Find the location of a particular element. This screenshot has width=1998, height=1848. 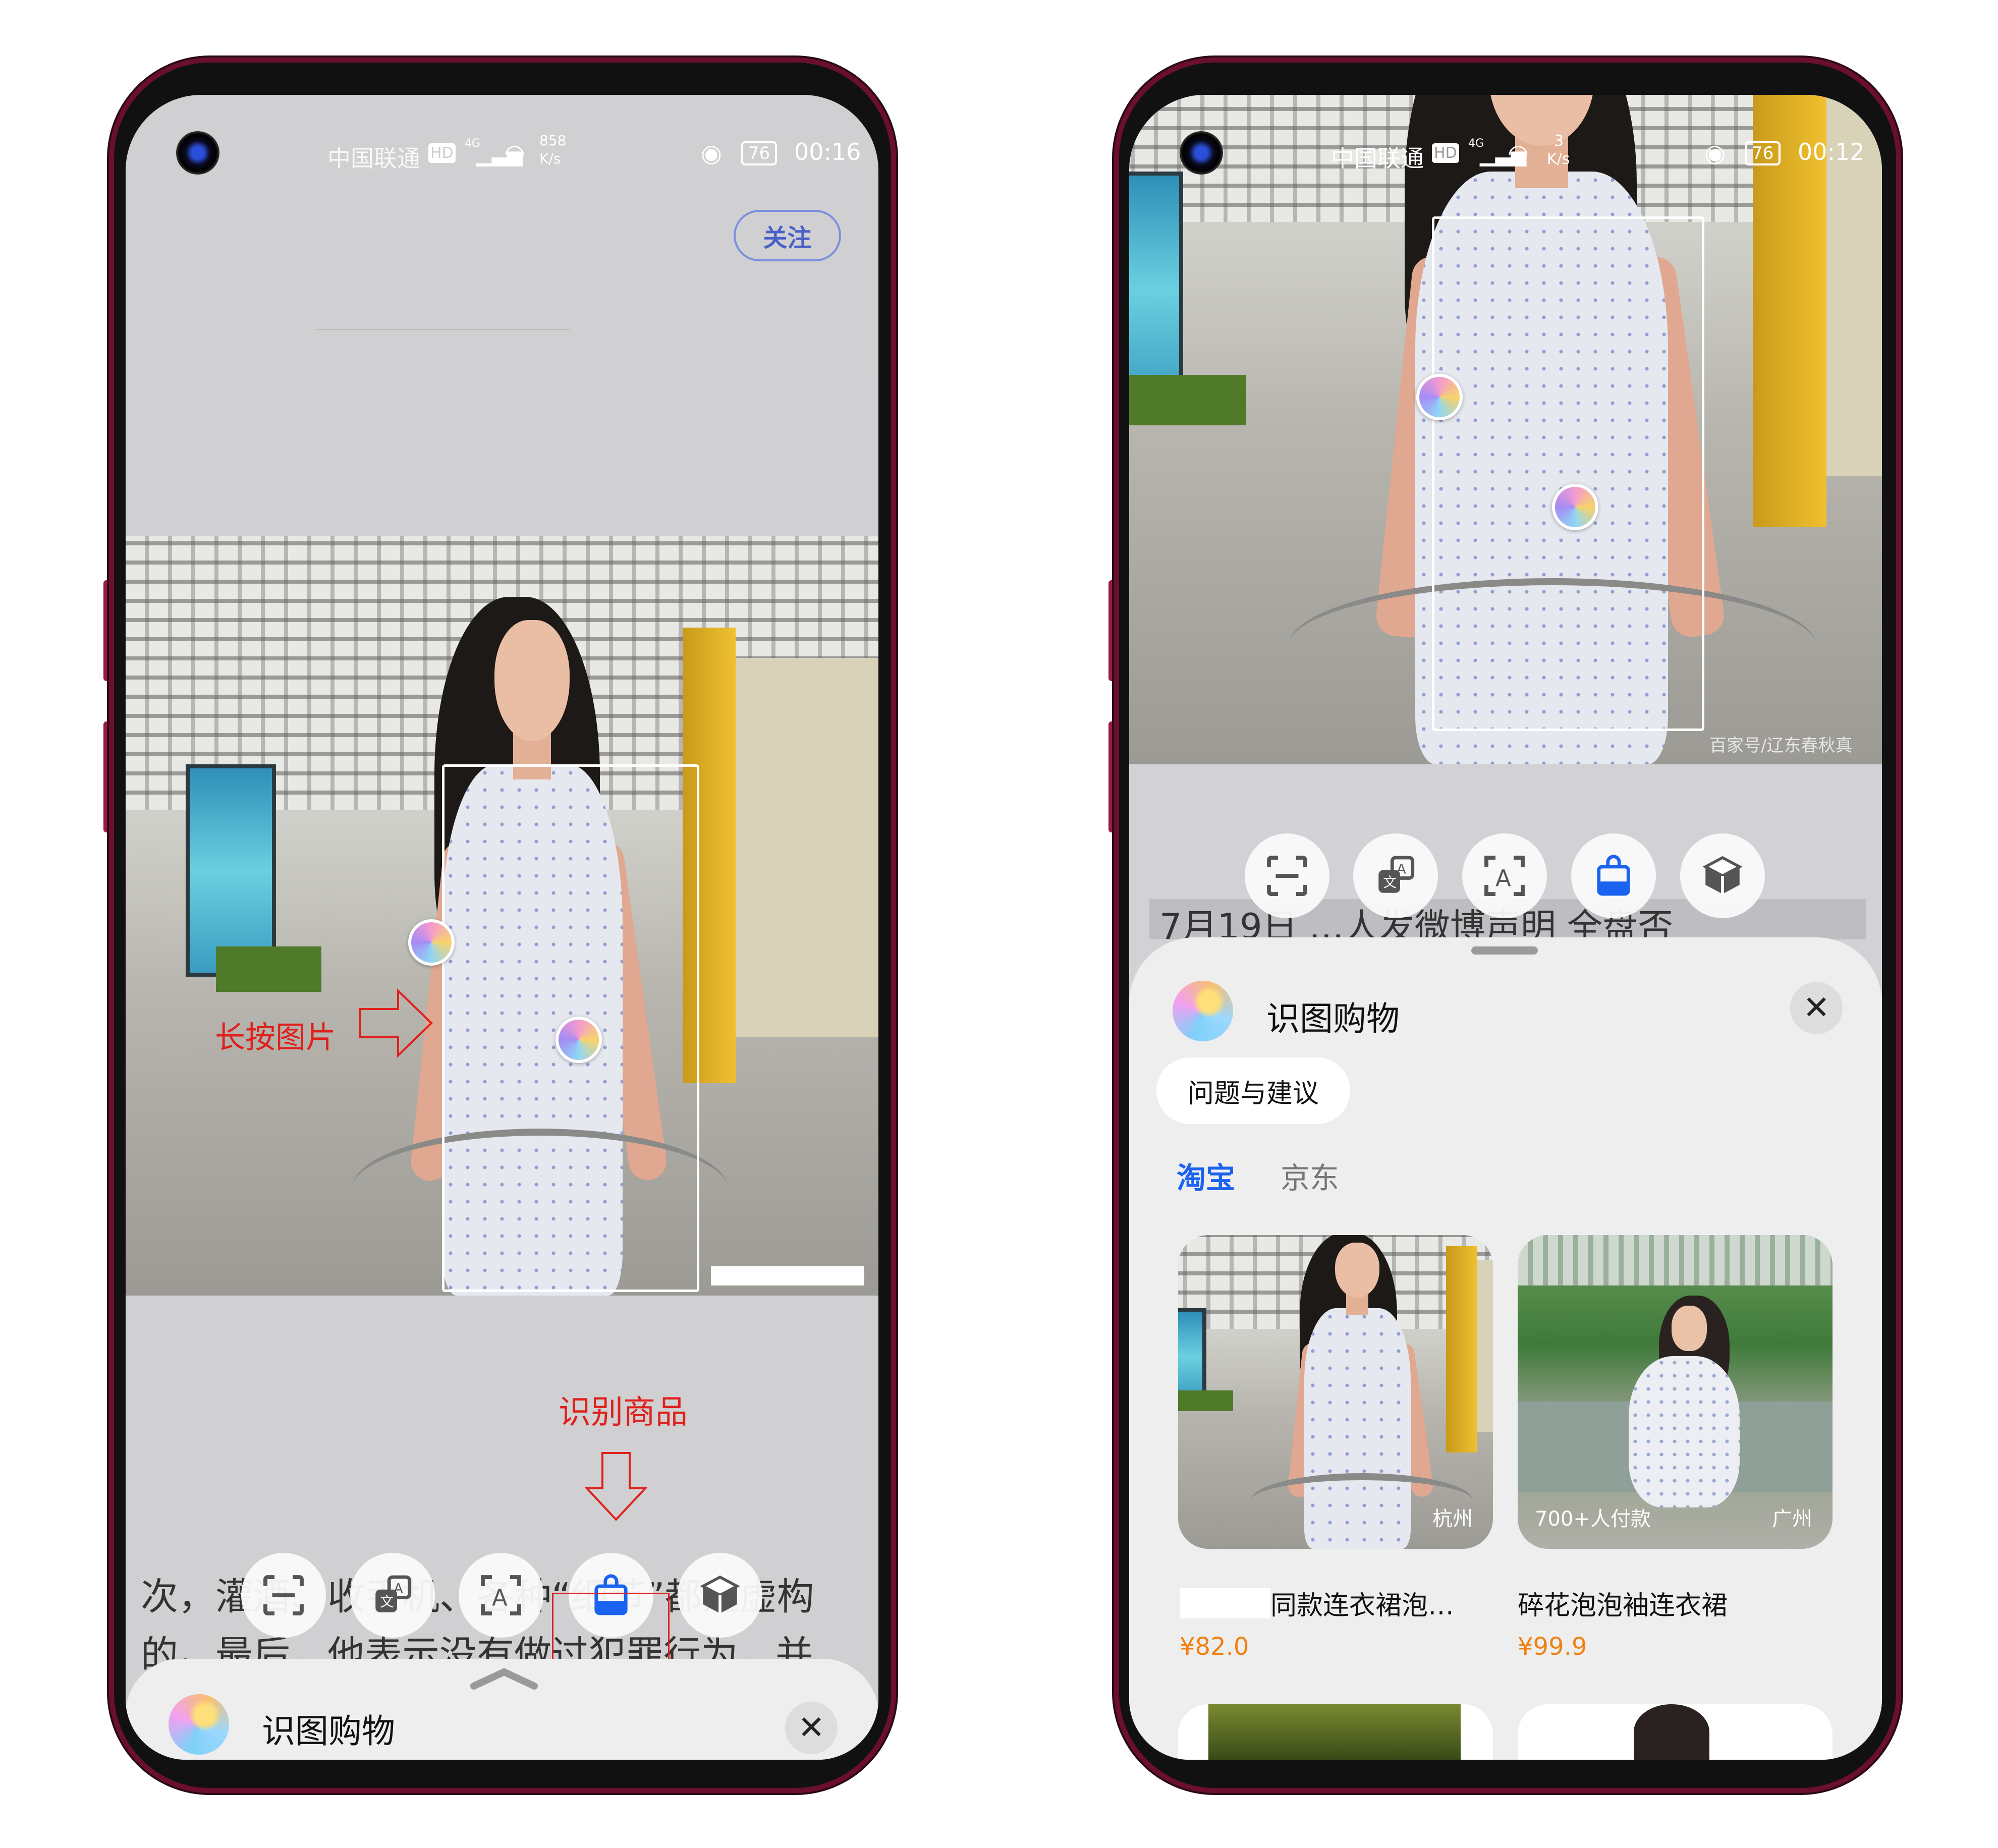

shopping-button is located at coordinates (1613, 875).